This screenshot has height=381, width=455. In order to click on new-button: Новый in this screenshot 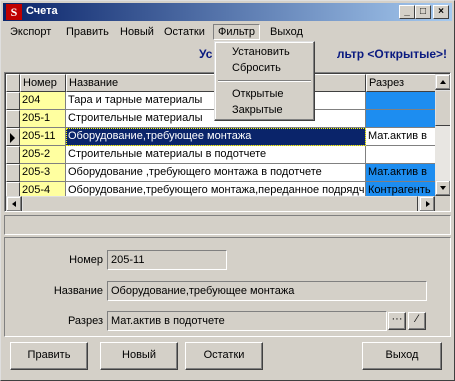, I will do `click(139, 356)`.